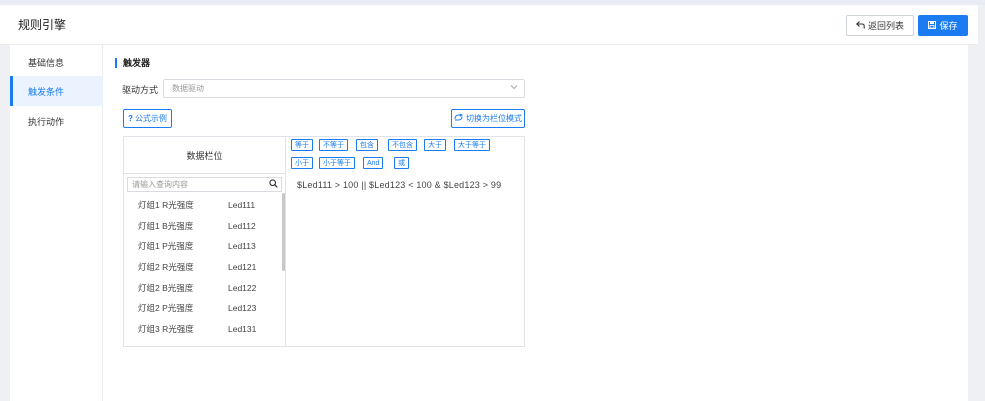 Image resolution: width=985 pixels, height=401 pixels. What do you see at coordinates (976, 223) in the screenshot?
I see `right-gutter` at bounding box center [976, 223].